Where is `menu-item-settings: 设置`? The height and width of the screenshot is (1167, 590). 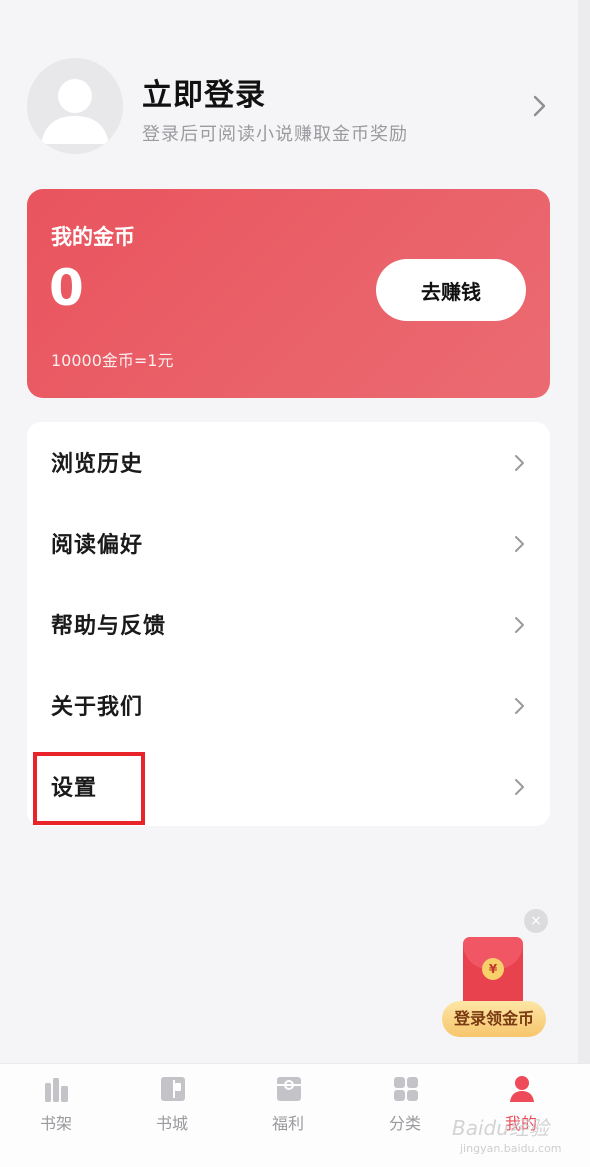 menu-item-settings: 设置 is located at coordinates (288, 786).